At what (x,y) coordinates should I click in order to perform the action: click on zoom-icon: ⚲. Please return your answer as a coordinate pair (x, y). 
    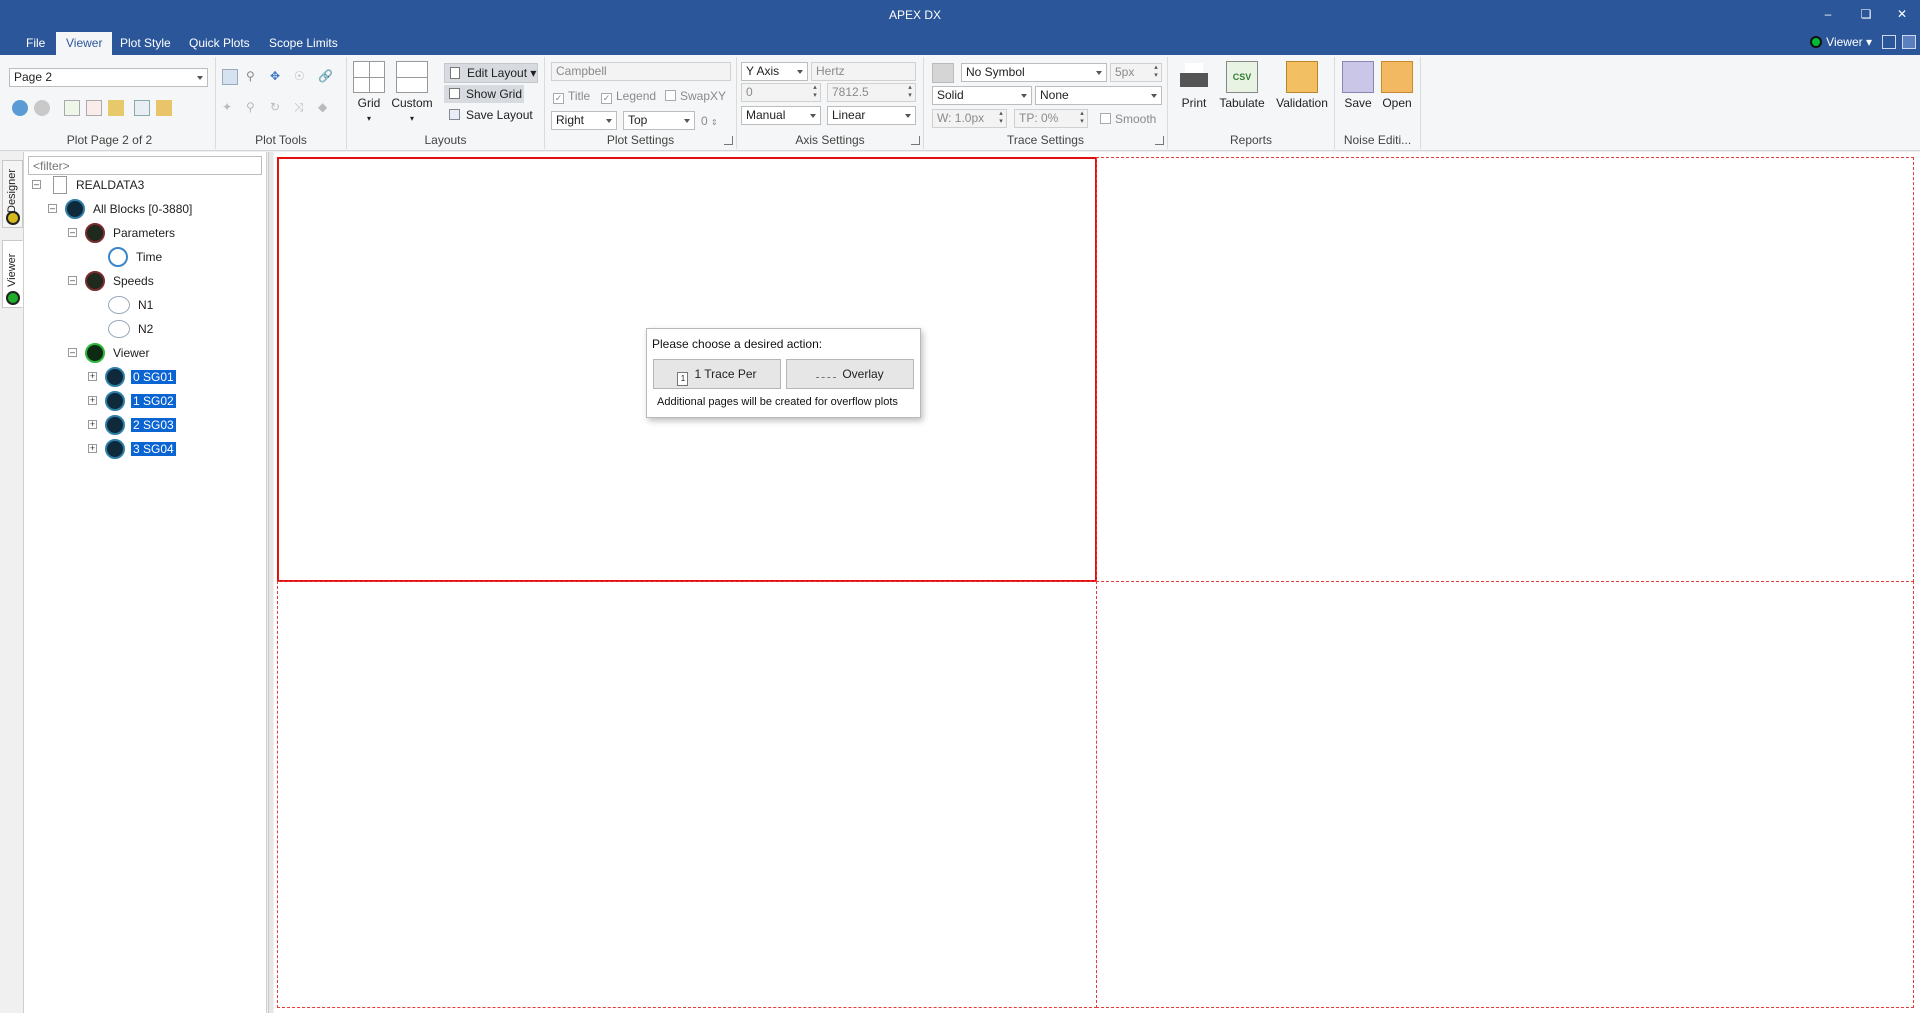
    Looking at the image, I should click on (254, 77).